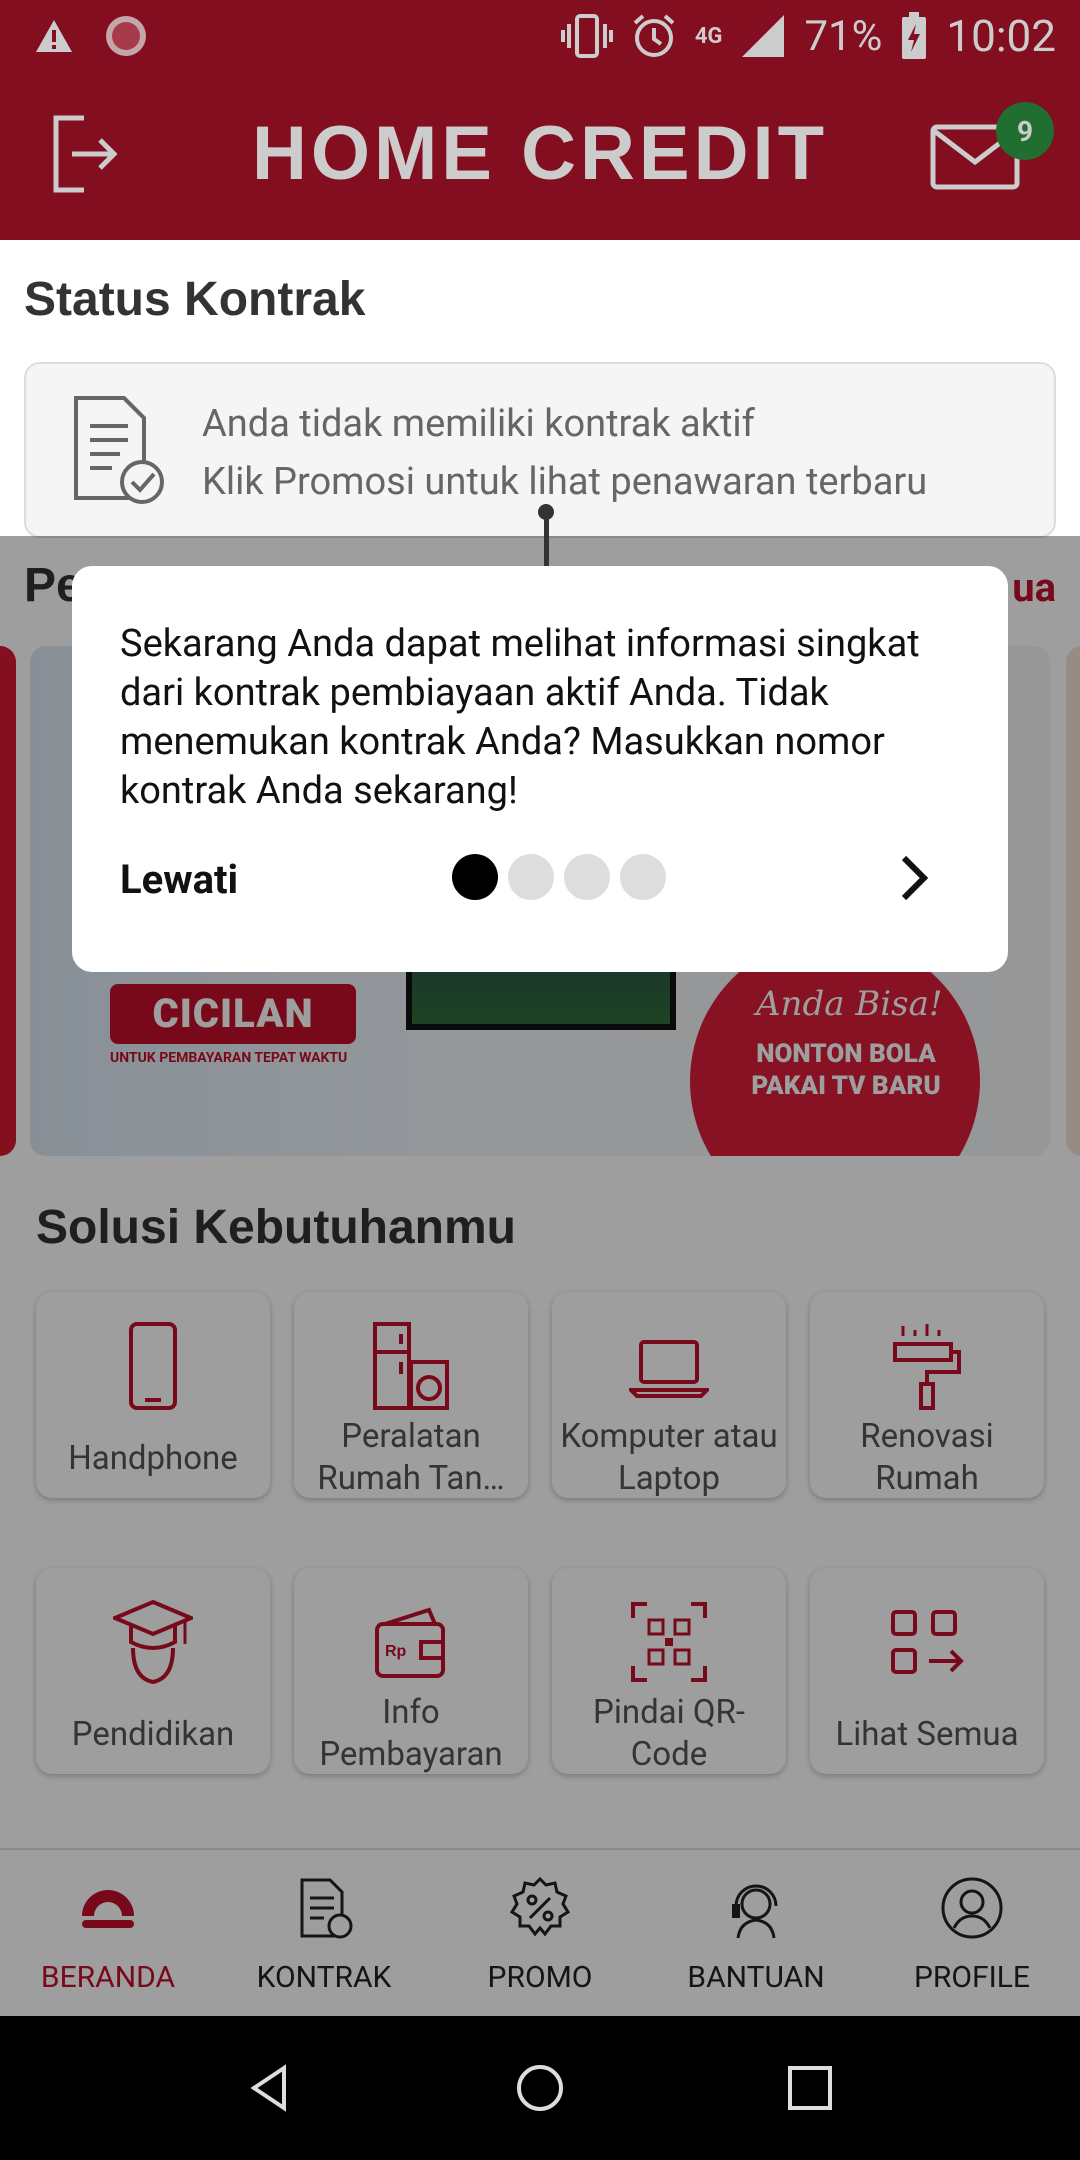 This screenshot has height=2160, width=1080. I want to click on home-button-icon, so click(540, 2088).